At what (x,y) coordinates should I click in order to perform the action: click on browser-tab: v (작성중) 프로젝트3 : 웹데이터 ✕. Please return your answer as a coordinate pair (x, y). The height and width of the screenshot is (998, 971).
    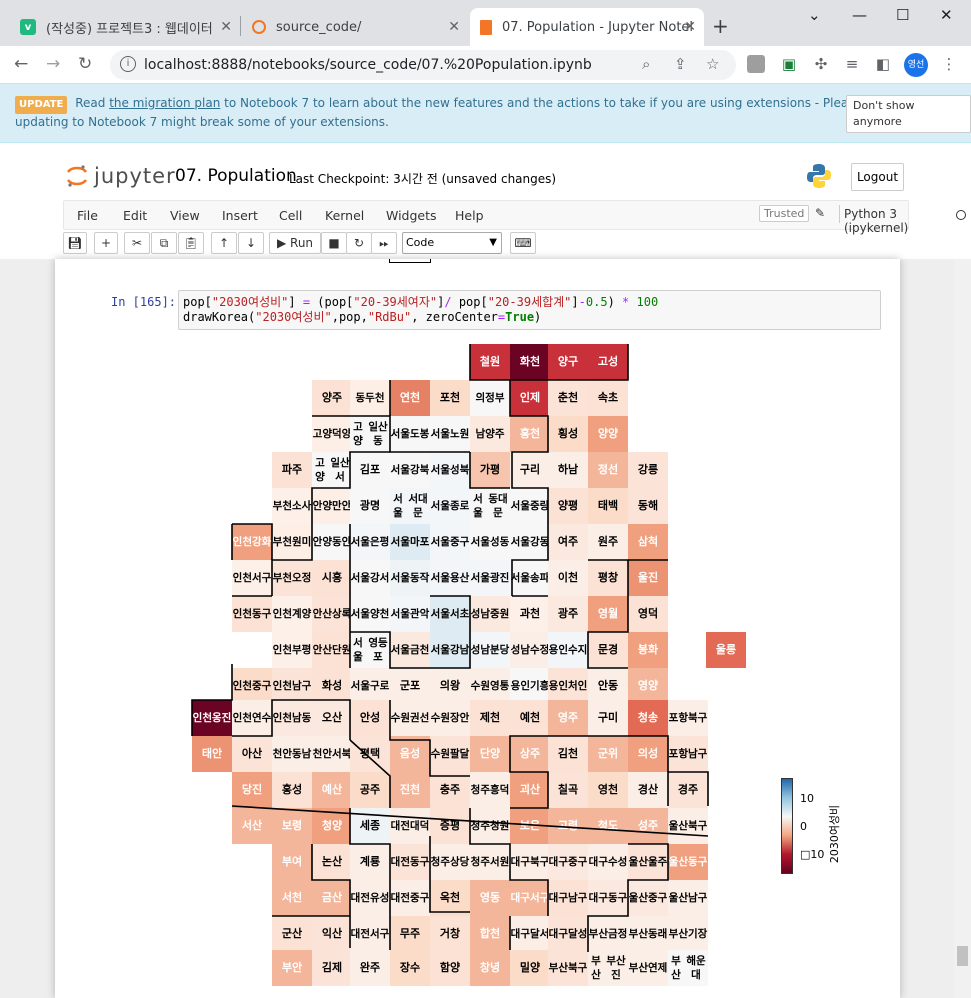
    Looking at the image, I should click on (125, 27).